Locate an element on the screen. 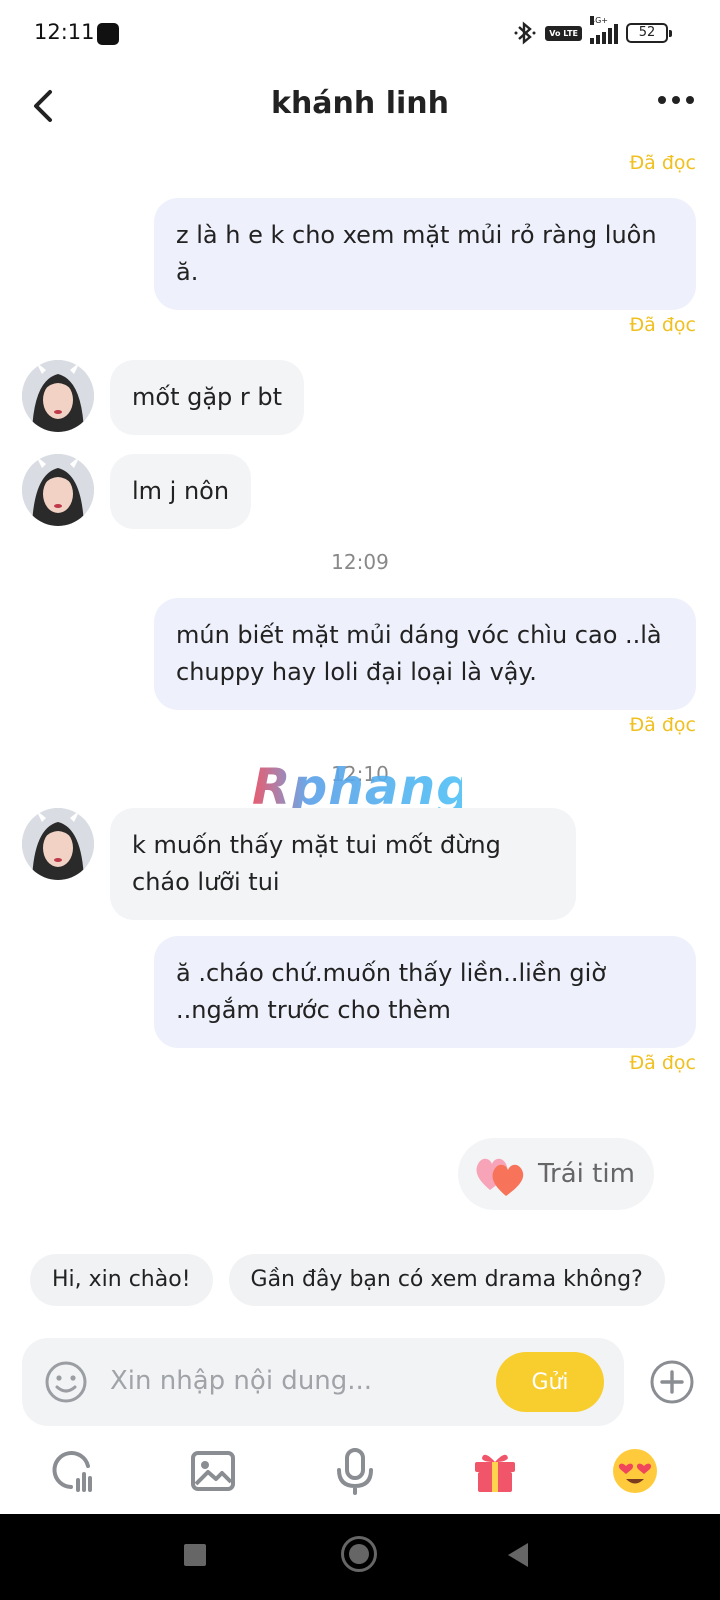 Image resolution: width=720 pixels, height=1600 pixels. message-timestamp: 12:09 is located at coordinates (360, 562).